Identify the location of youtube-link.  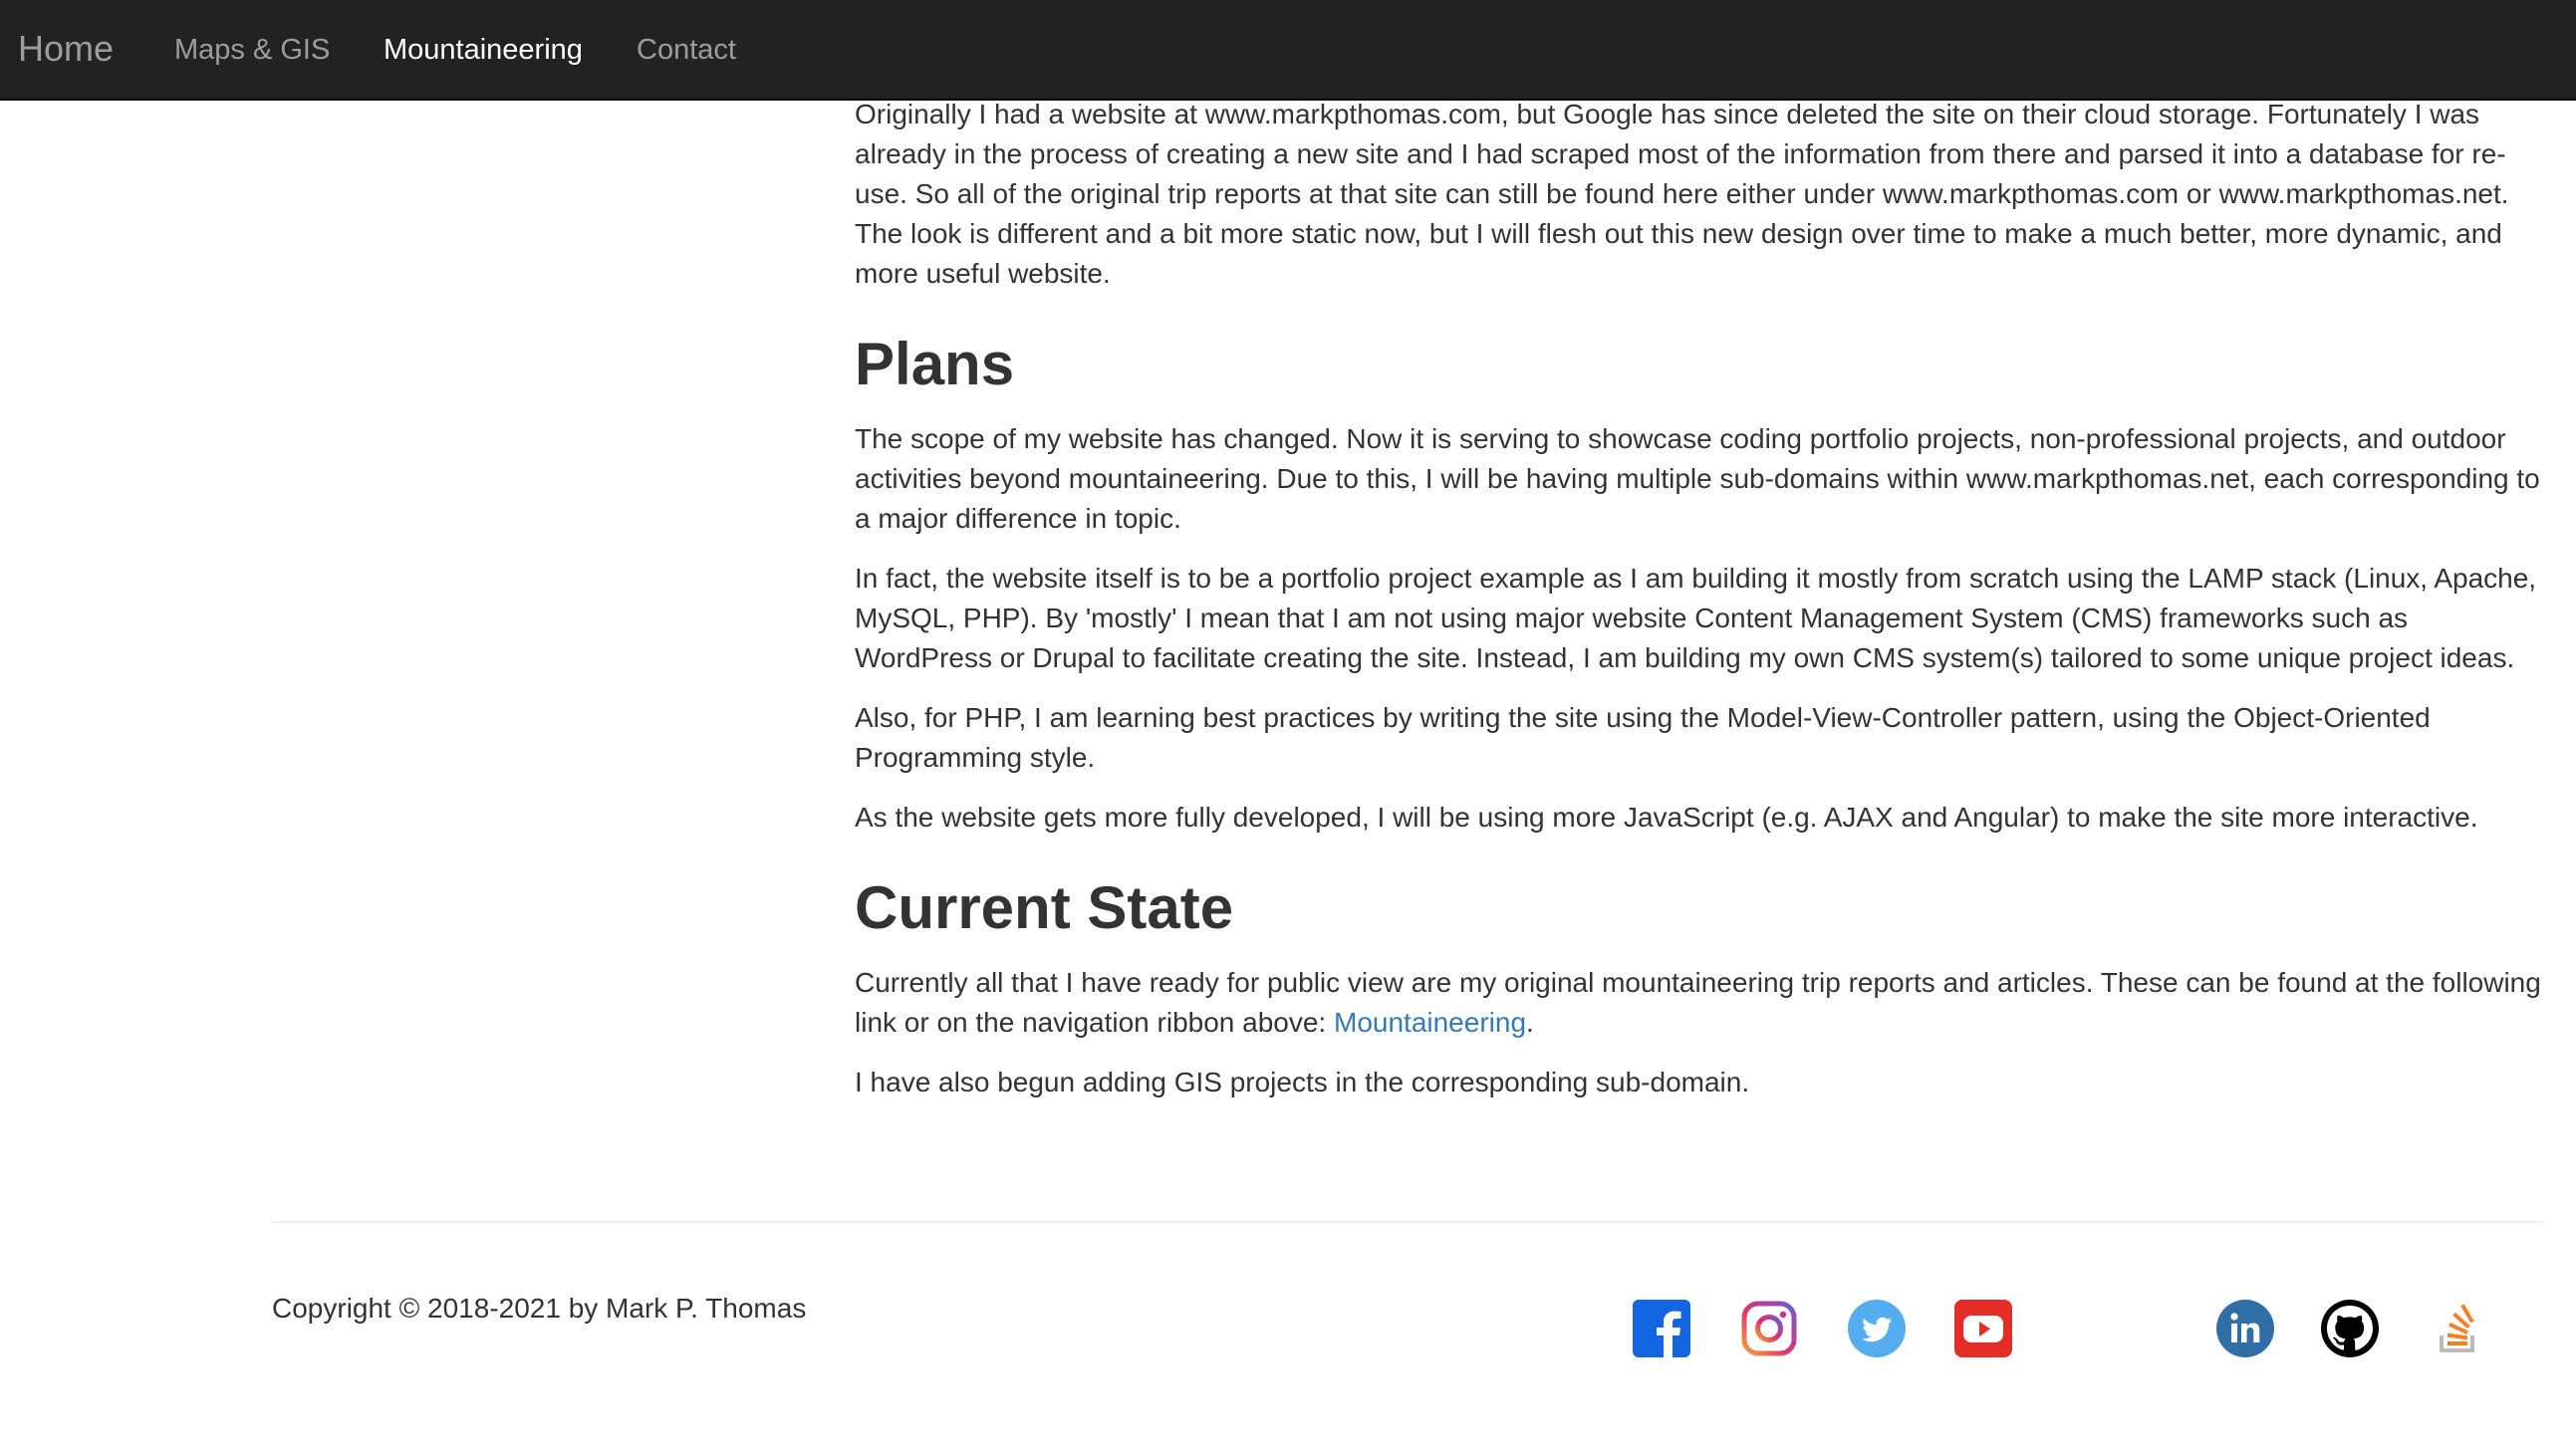
(1983, 1328).